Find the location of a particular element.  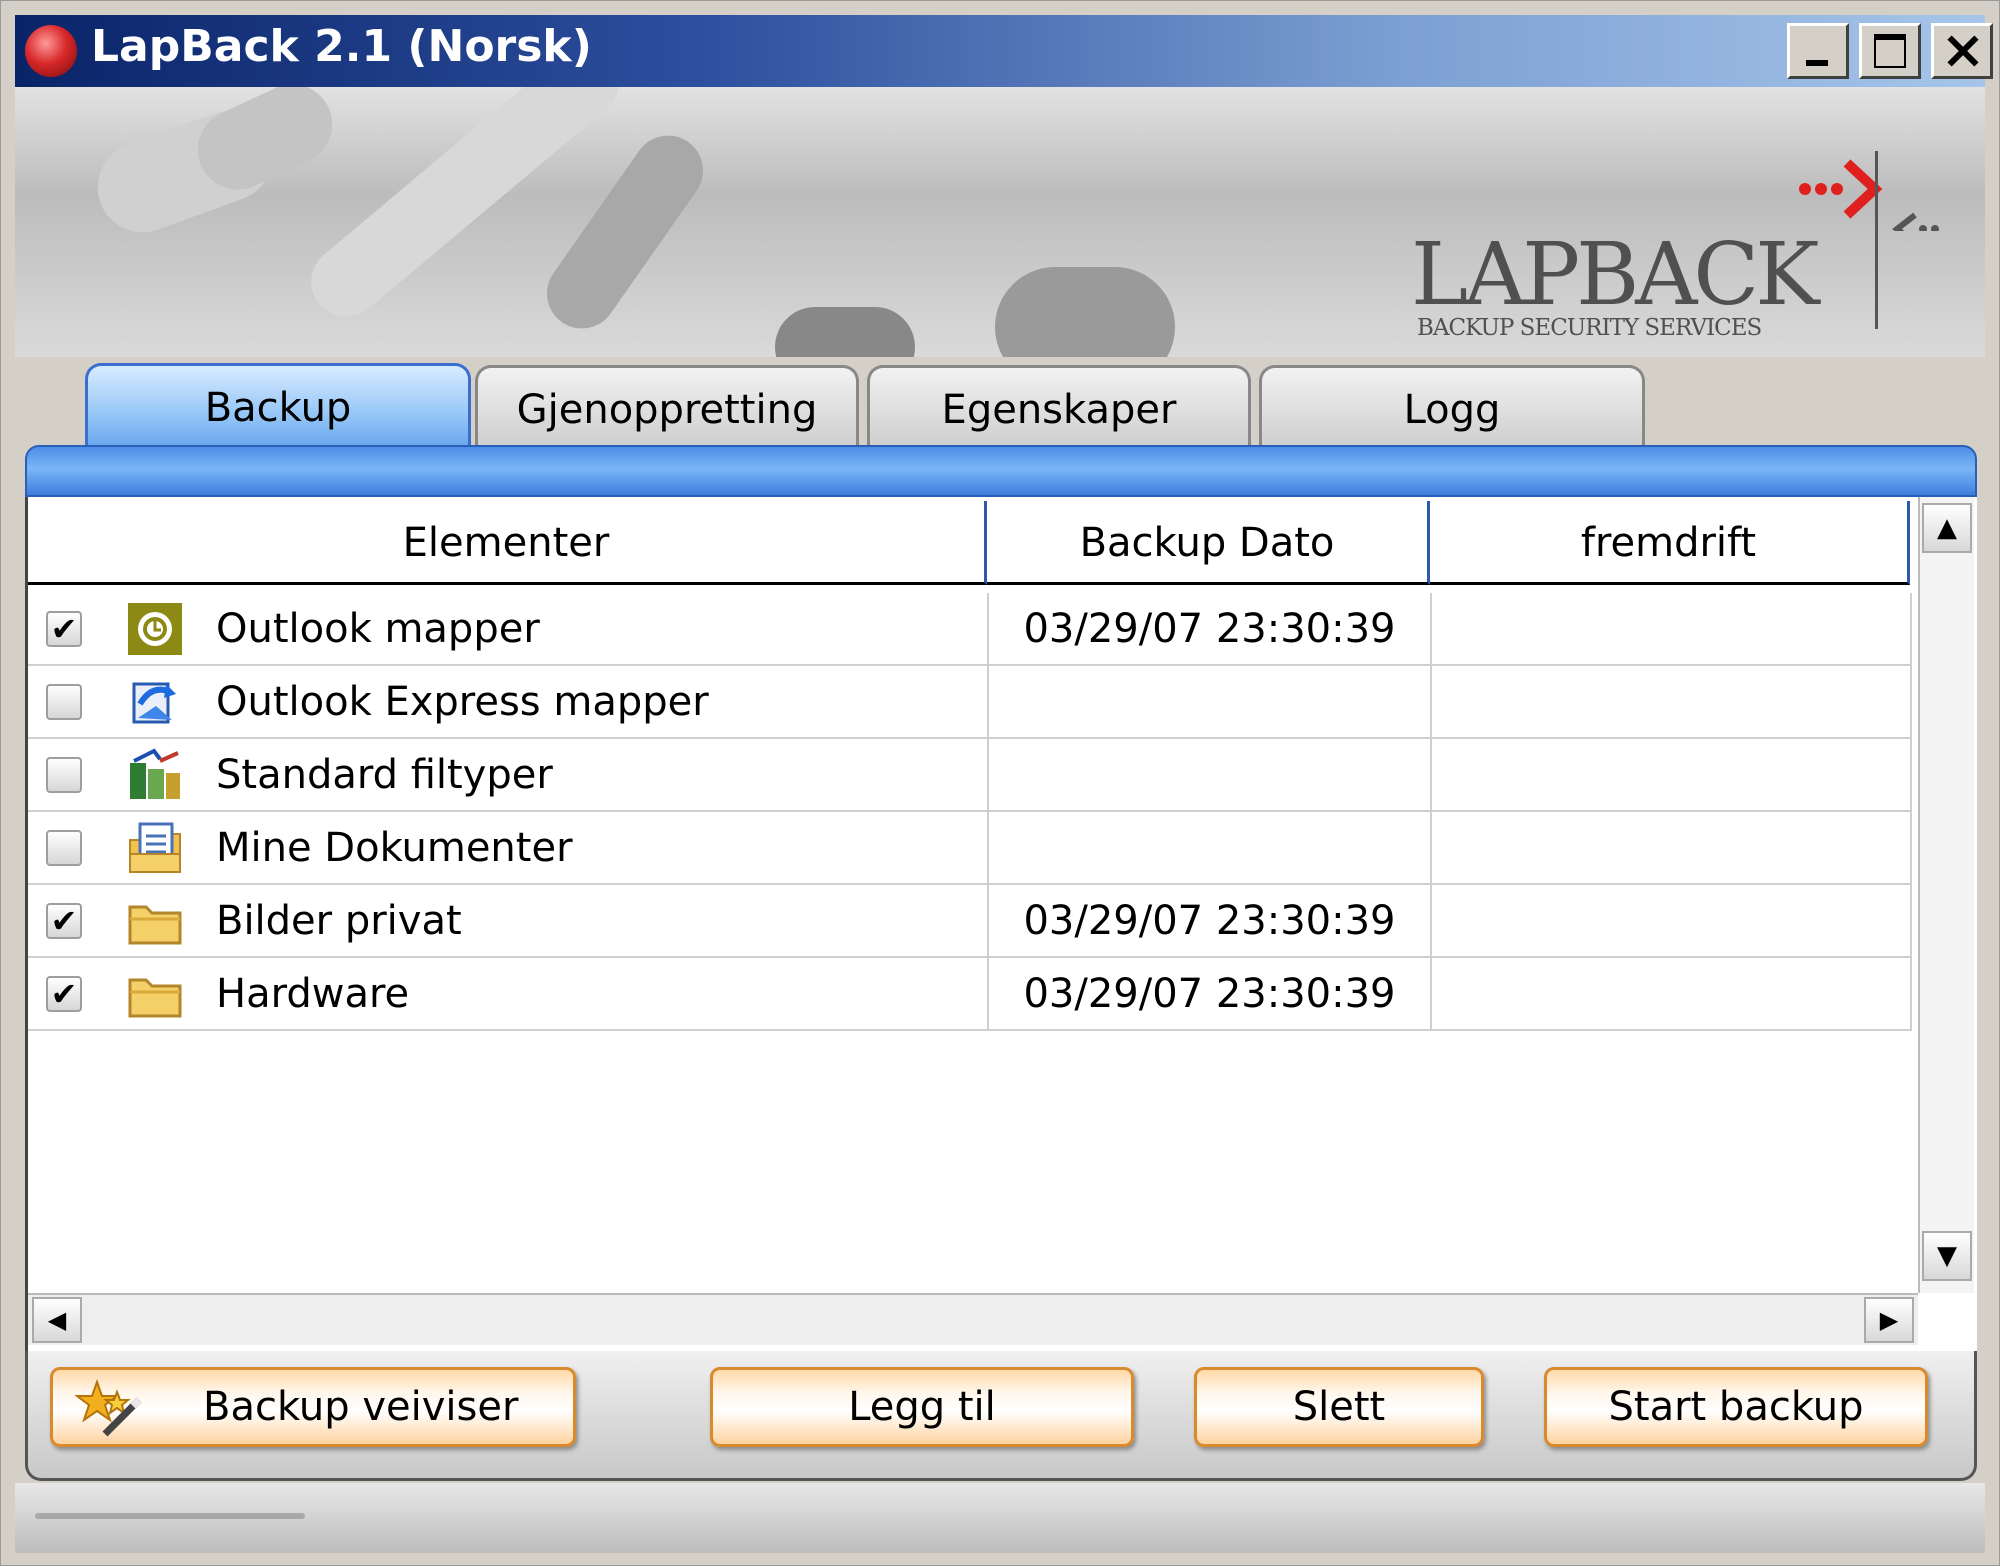

table-row: Mine Dokumenter is located at coordinates (970, 848).